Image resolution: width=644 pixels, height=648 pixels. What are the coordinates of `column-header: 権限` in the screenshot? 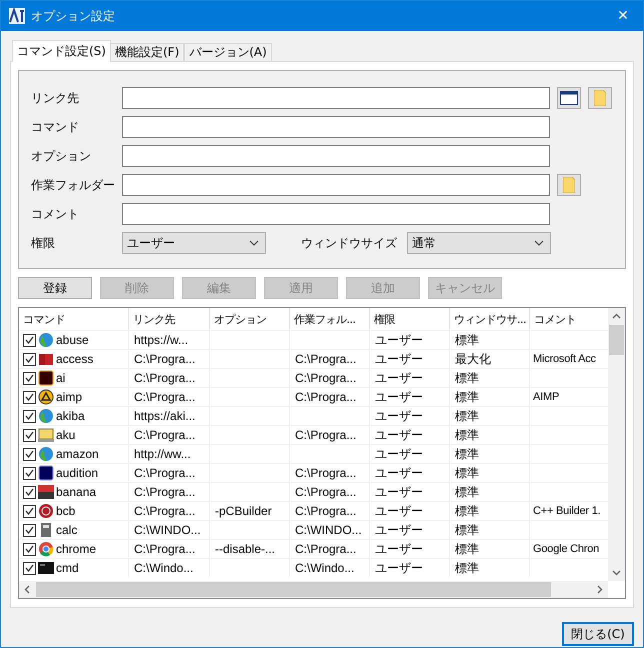 It's located at (410, 319).